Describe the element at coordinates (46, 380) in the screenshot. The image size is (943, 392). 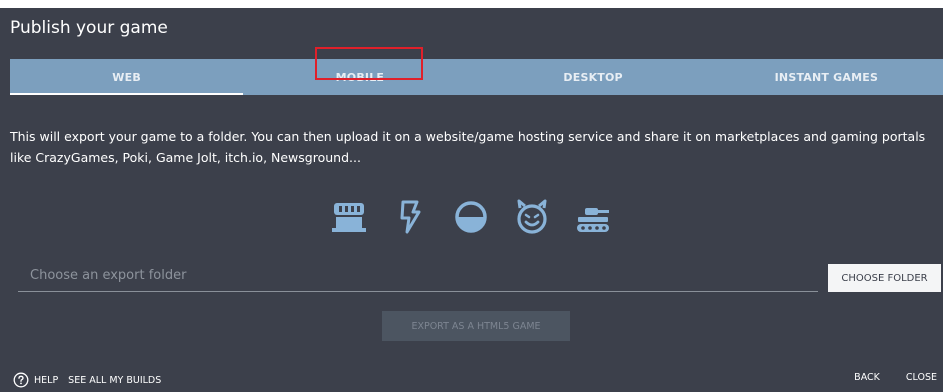
I see `help-link: HELP` at that location.